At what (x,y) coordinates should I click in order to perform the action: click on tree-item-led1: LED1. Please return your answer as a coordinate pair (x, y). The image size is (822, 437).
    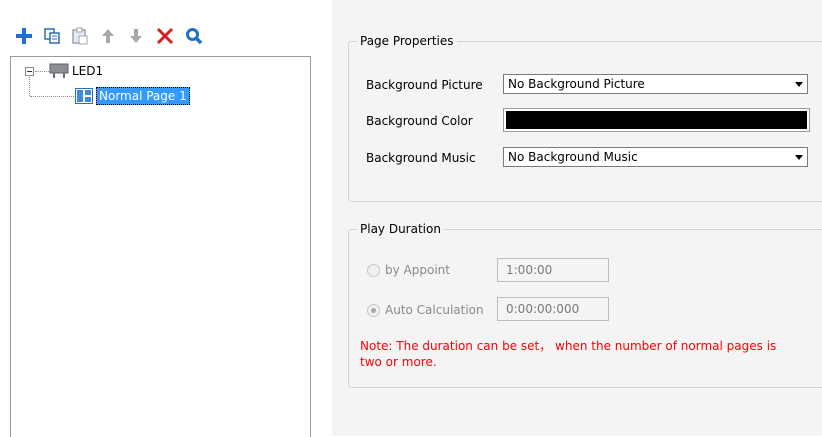
    Looking at the image, I should click on (77, 71).